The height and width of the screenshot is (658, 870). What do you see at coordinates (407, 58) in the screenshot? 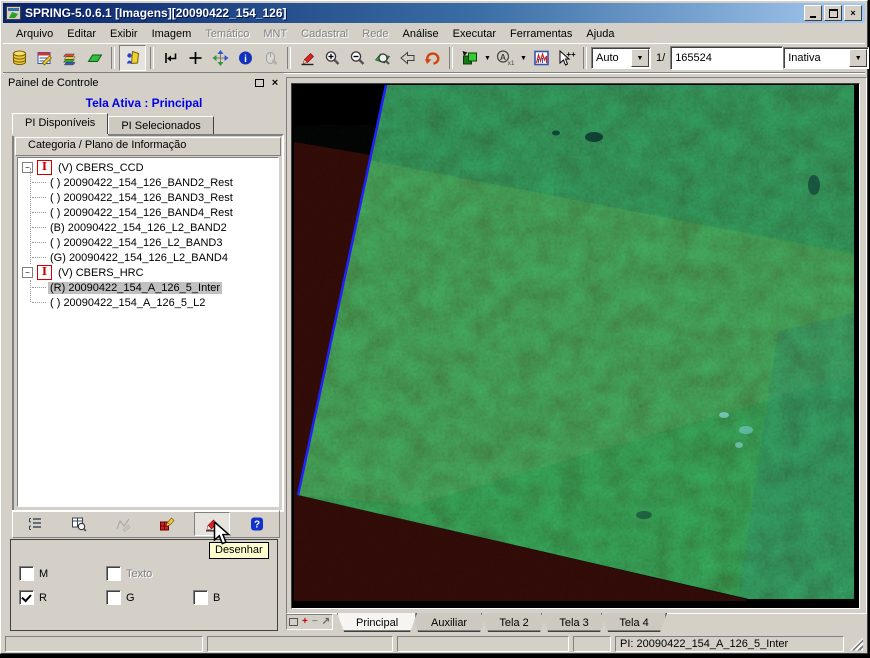
I see `previous-view-button` at bounding box center [407, 58].